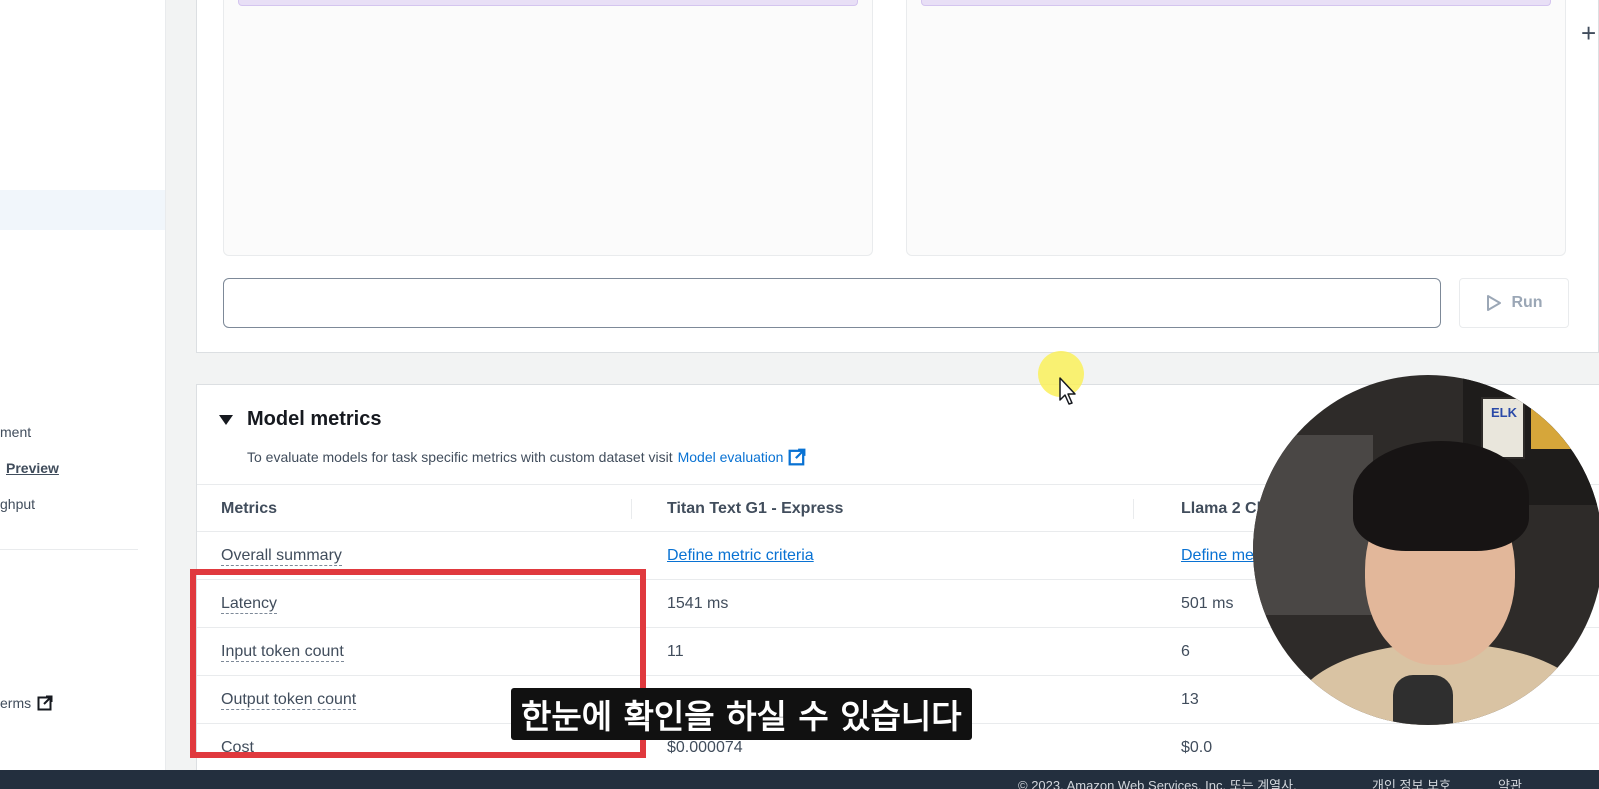  What do you see at coordinates (32, 468) in the screenshot?
I see `nav-preview-link: Preview` at bounding box center [32, 468].